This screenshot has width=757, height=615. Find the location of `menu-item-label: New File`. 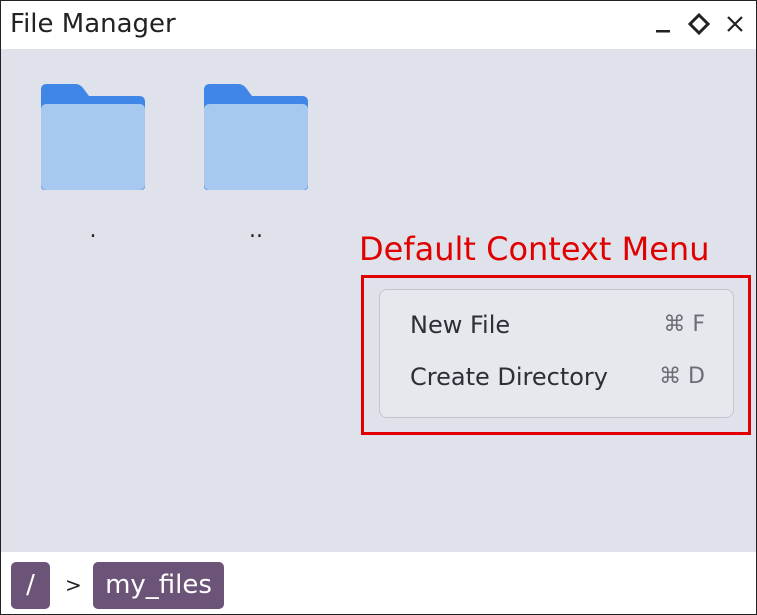

menu-item-label: New File is located at coordinates (460, 325).